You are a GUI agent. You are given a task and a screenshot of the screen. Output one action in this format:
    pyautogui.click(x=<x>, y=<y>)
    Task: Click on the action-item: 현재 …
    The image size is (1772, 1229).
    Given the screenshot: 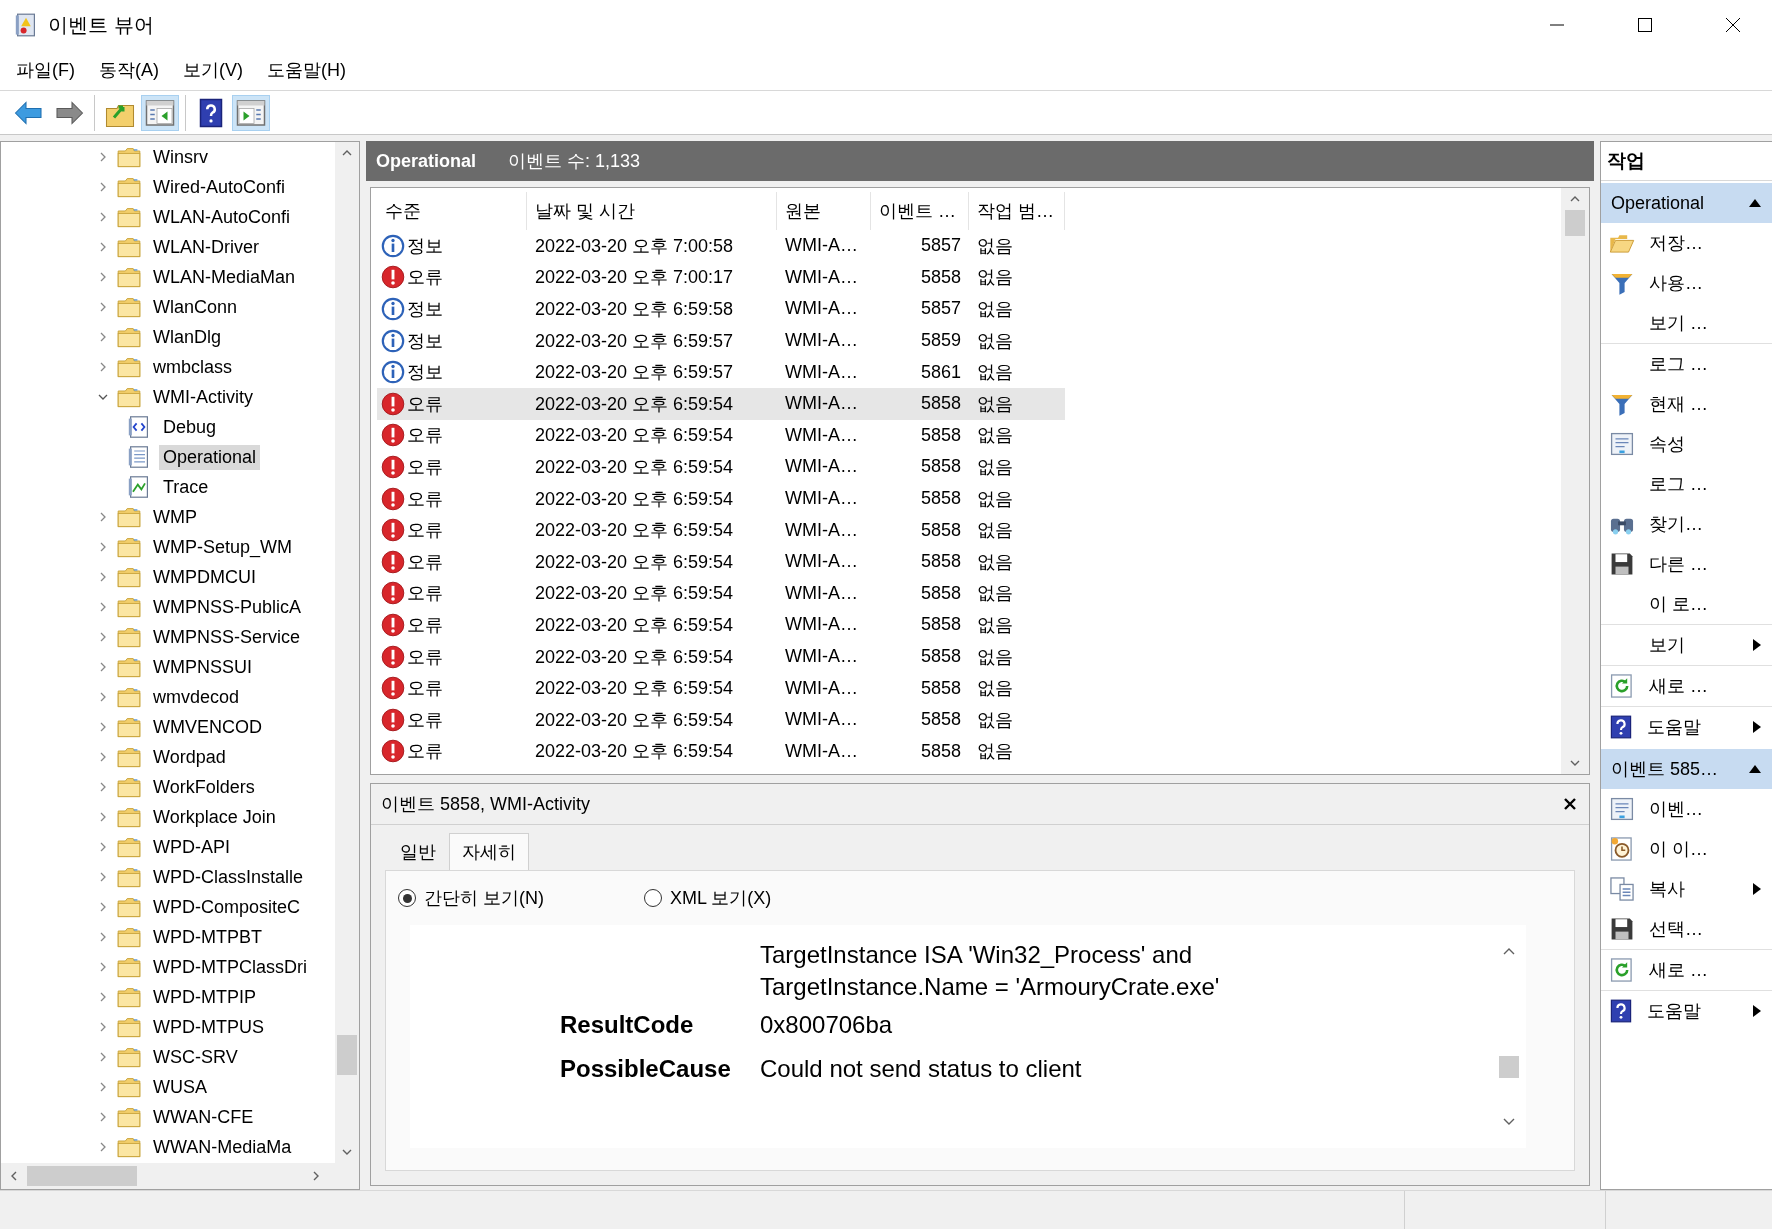 What is the action you would take?
    pyautogui.click(x=1686, y=404)
    